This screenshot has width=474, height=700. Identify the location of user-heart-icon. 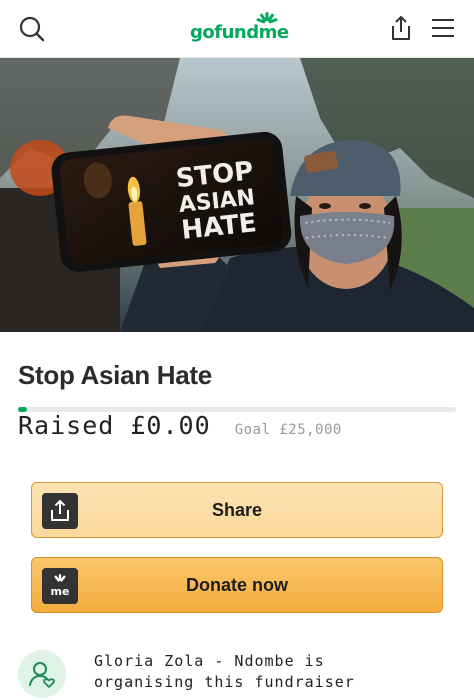
(42, 675).